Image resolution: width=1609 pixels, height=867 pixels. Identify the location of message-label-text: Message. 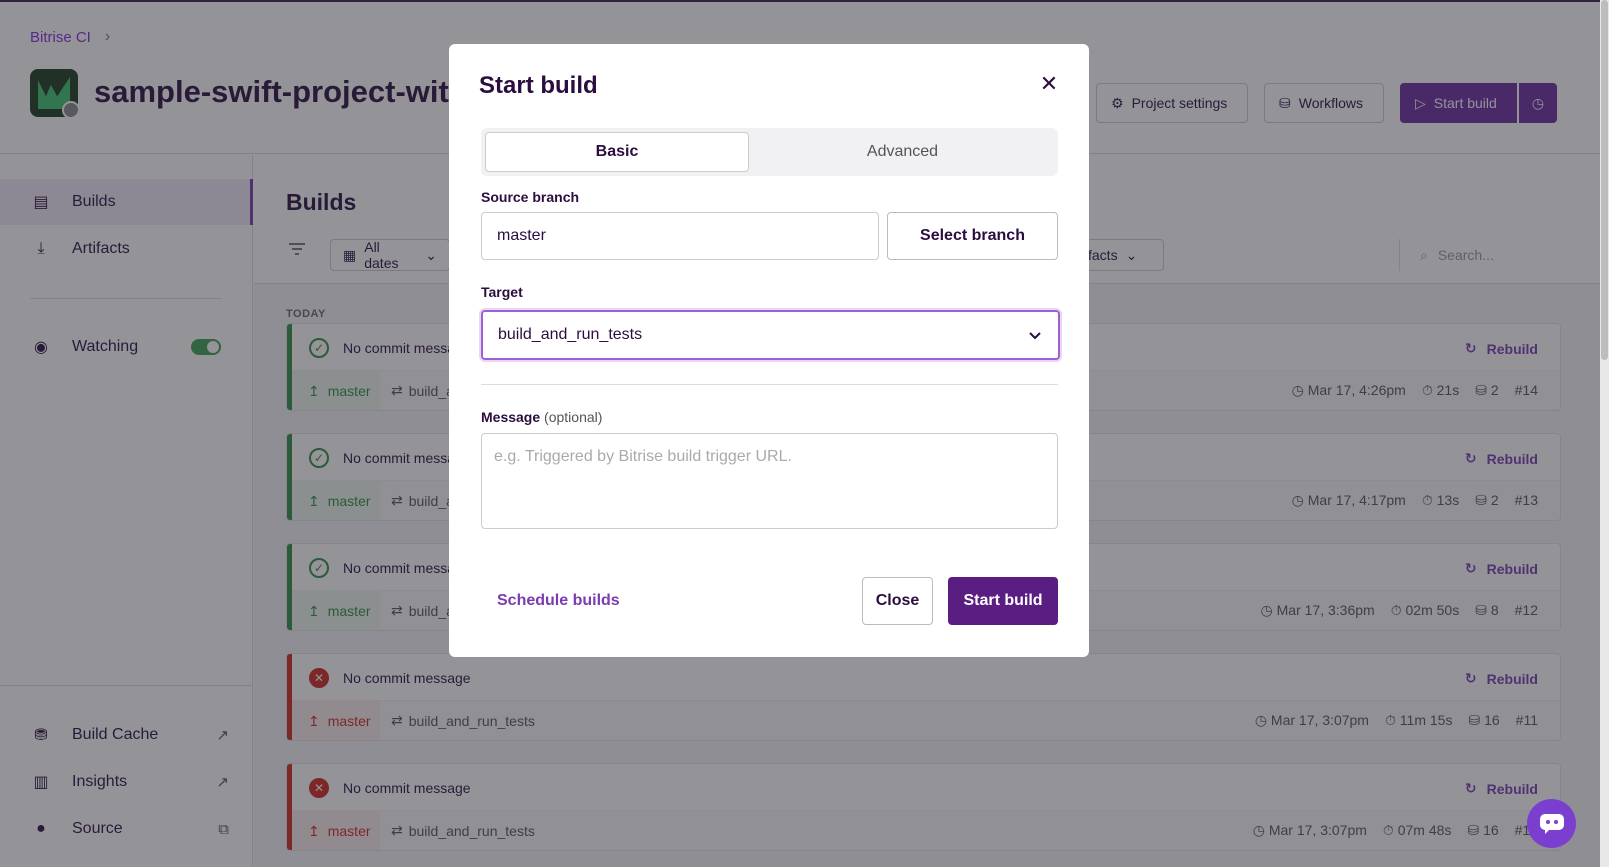
(511, 417).